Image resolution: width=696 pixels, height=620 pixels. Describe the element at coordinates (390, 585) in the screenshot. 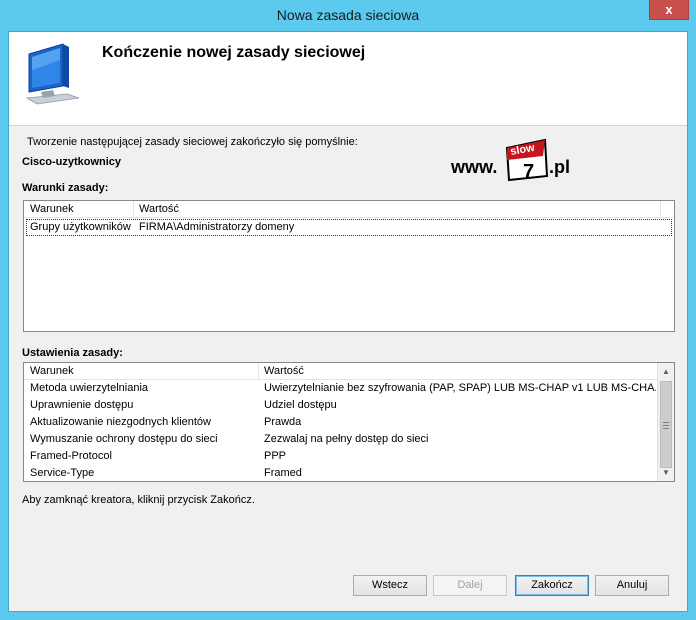

I see `back-button: Wstecz` at that location.